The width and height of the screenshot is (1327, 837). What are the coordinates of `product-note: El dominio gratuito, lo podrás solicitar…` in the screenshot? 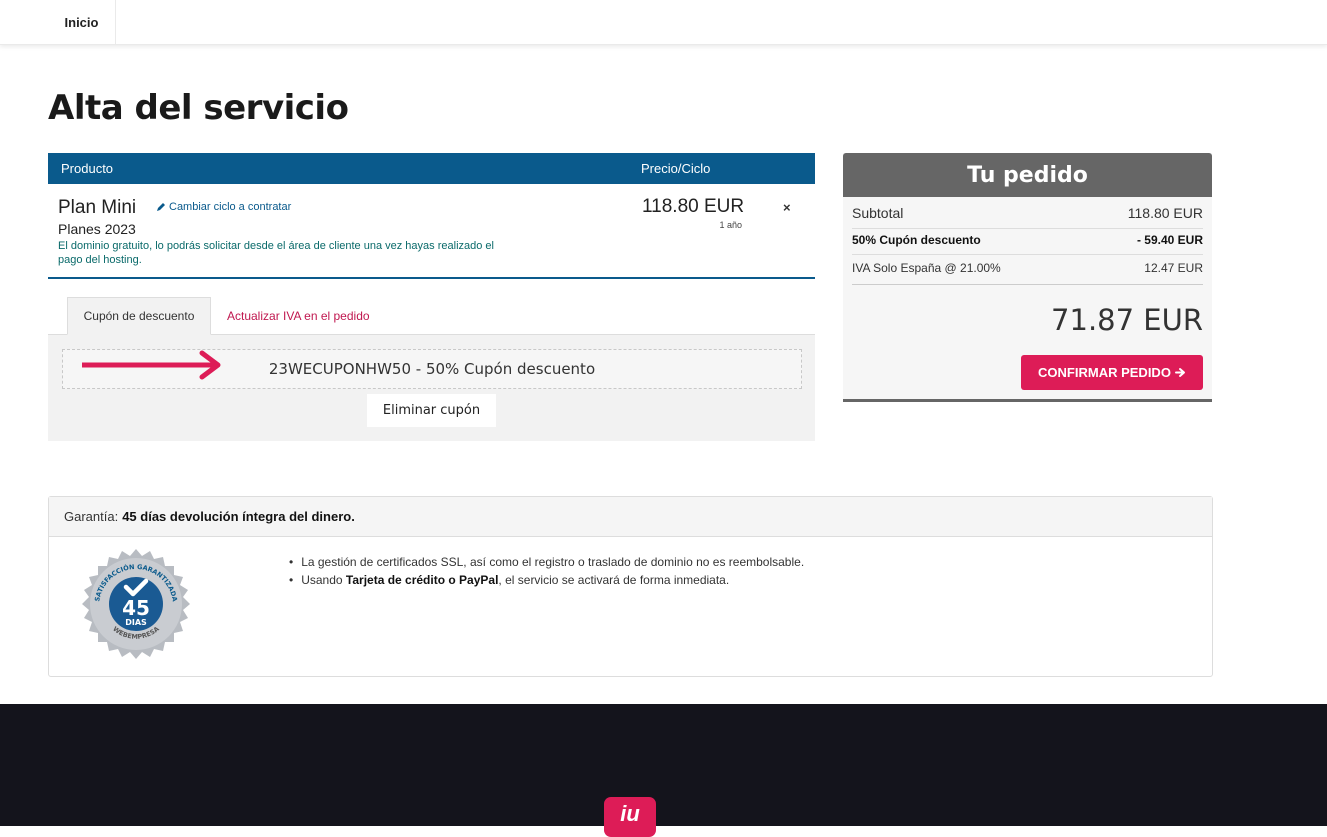 It's located at (276, 253).